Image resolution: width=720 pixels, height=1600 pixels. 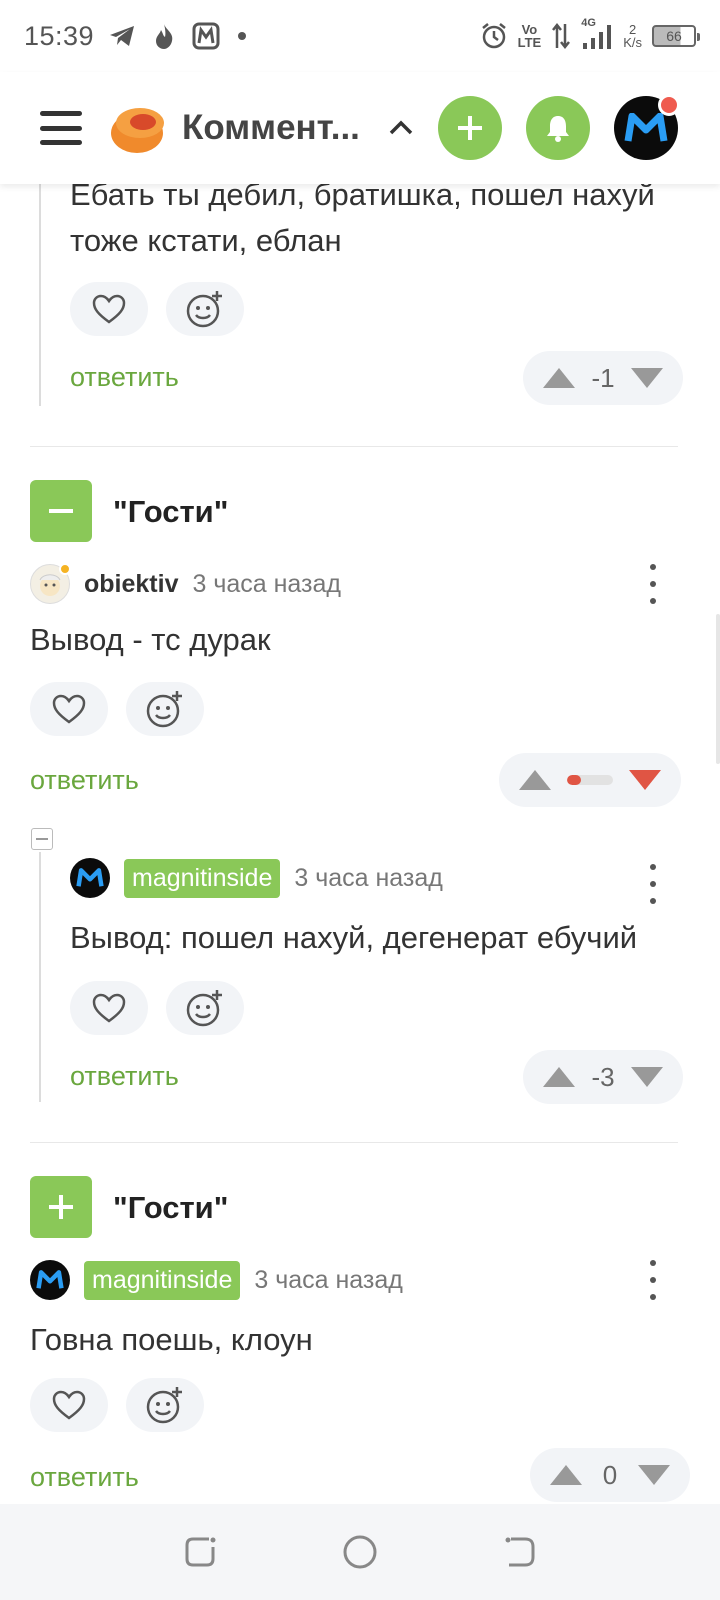 I want to click on rating-control: 0, so click(x=610, y=1475).